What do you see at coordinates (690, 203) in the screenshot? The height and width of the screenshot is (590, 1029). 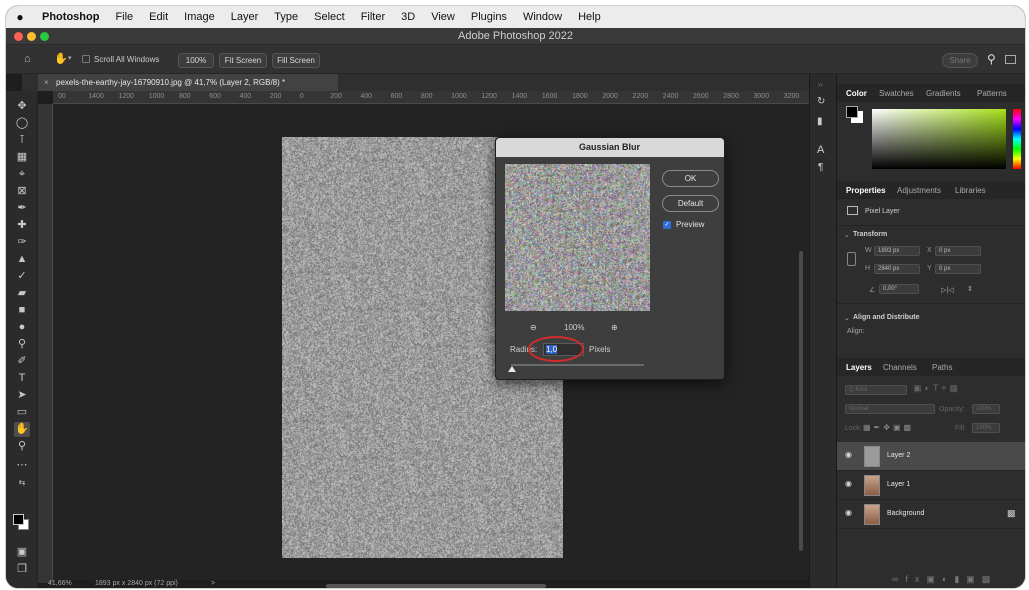 I see `default-button: Default` at bounding box center [690, 203].